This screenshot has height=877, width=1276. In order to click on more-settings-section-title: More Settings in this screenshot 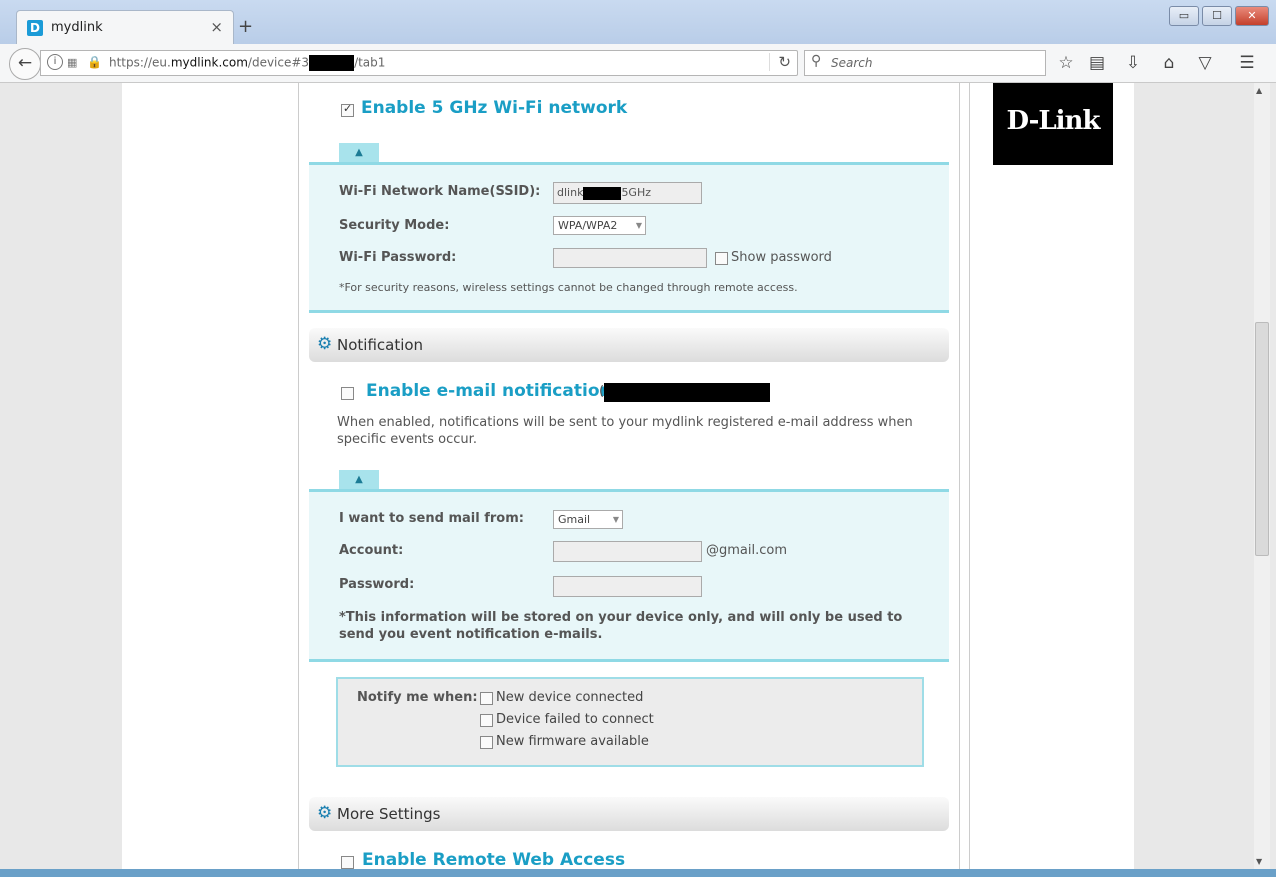, I will do `click(389, 814)`.